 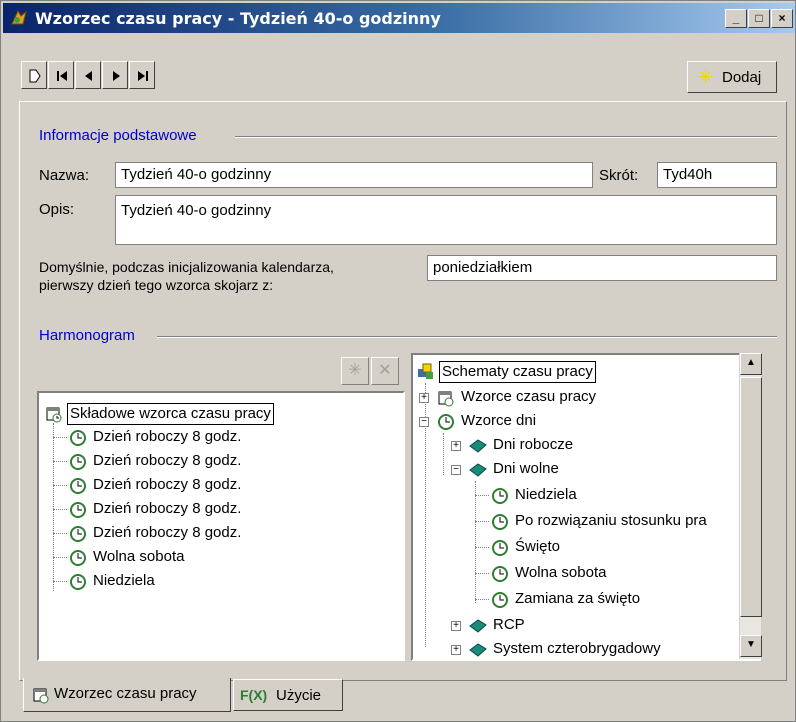 I want to click on scroll-up-button: ▲, so click(x=751, y=364).